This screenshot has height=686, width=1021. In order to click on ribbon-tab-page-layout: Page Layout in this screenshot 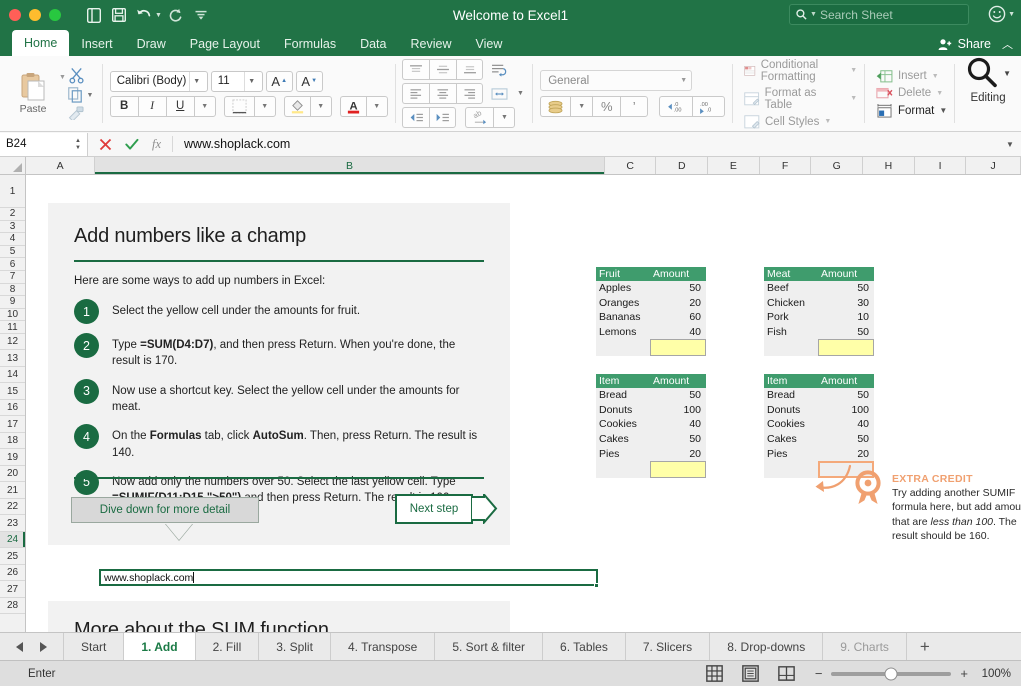, I will do `click(225, 44)`.